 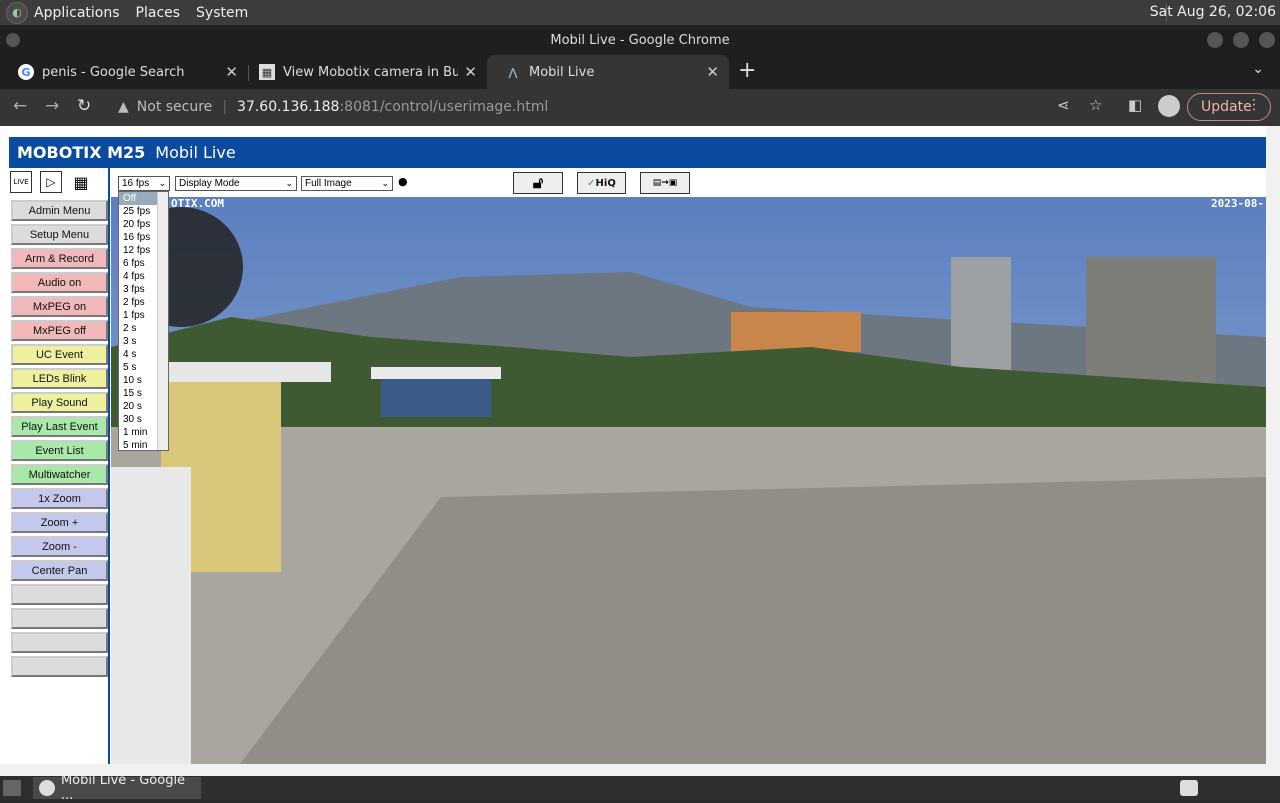 What do you see at coordinates (138, 276) in the screenshot?
I see `fps-option: 4 fps` at bounding box center [138, 276].